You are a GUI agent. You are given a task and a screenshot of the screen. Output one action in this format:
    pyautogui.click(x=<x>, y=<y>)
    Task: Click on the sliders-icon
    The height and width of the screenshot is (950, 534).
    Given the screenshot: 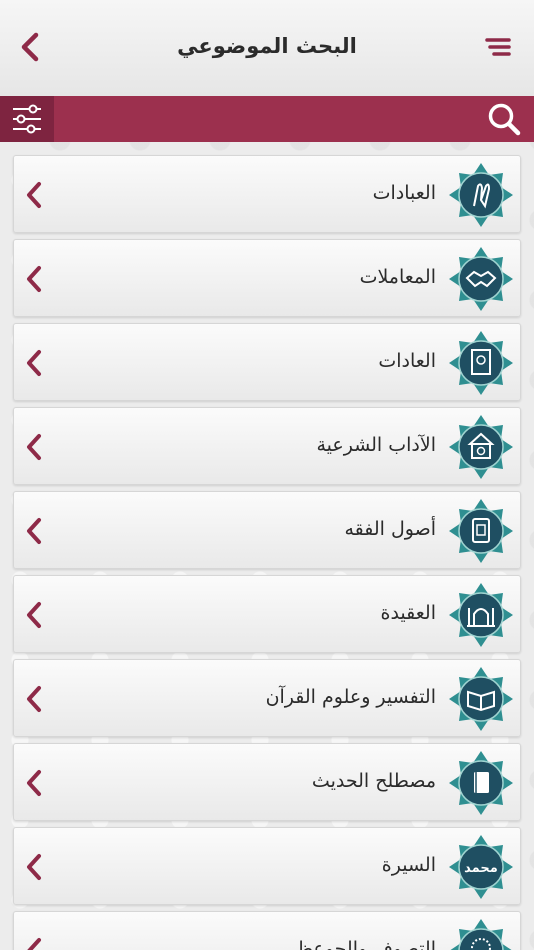 What is the action you would take?
    pyautogui.click(x=27, y=119)
    